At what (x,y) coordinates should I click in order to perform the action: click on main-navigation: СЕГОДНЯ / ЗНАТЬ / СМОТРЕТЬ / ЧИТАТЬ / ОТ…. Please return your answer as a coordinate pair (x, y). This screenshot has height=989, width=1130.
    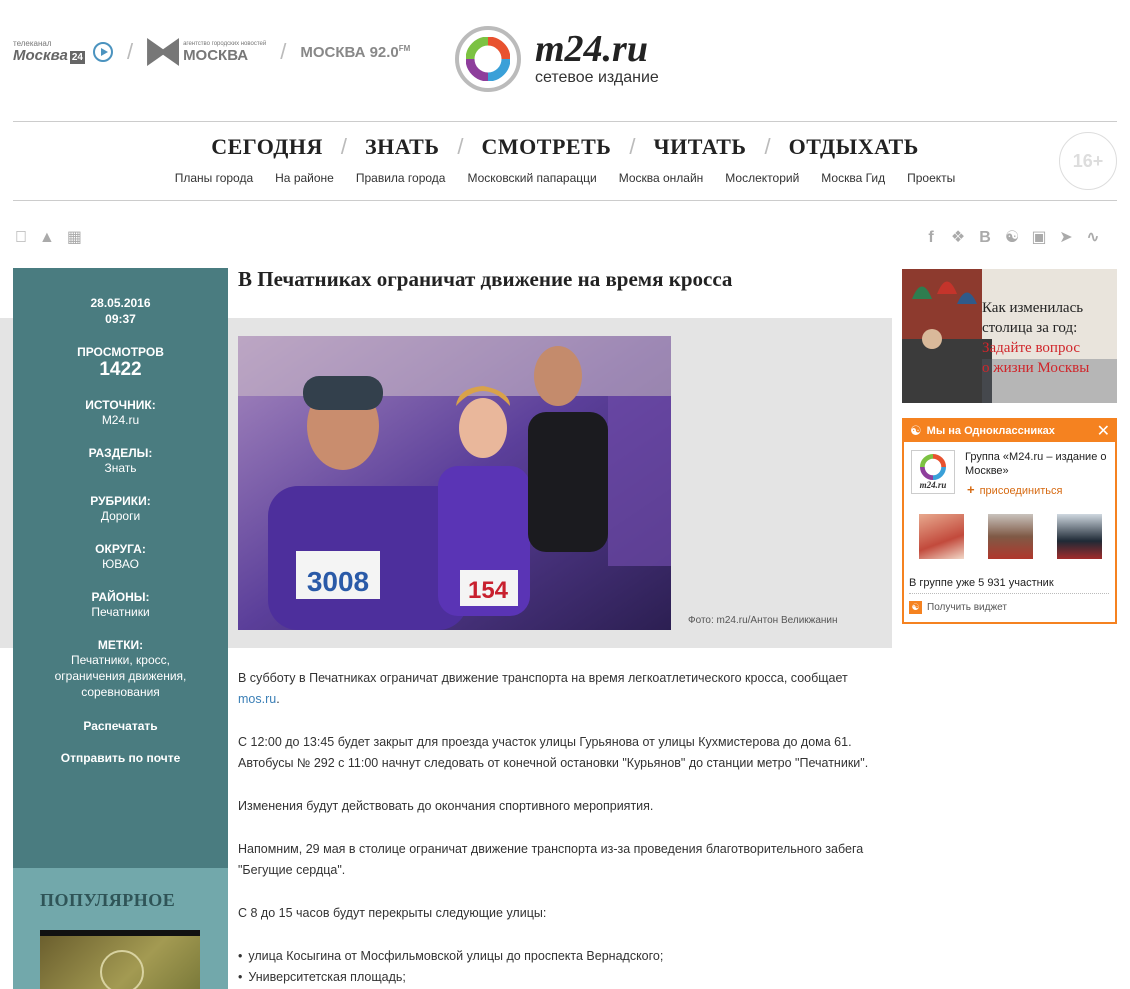
    Looking at the image, I should click on (565, 161).